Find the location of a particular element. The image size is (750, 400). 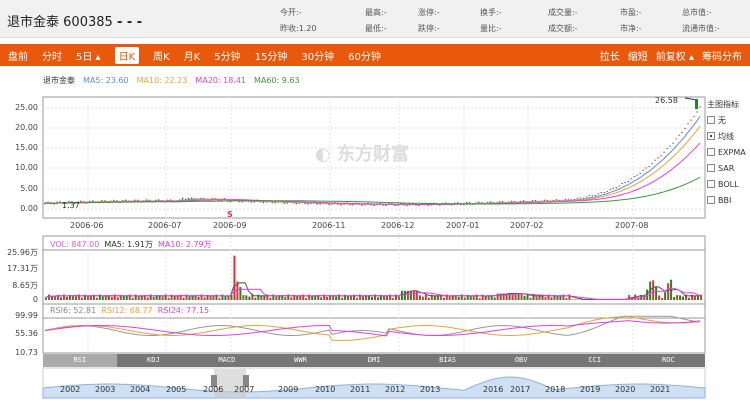

navigator-year: 2007 is located at coordinates (244, 389).